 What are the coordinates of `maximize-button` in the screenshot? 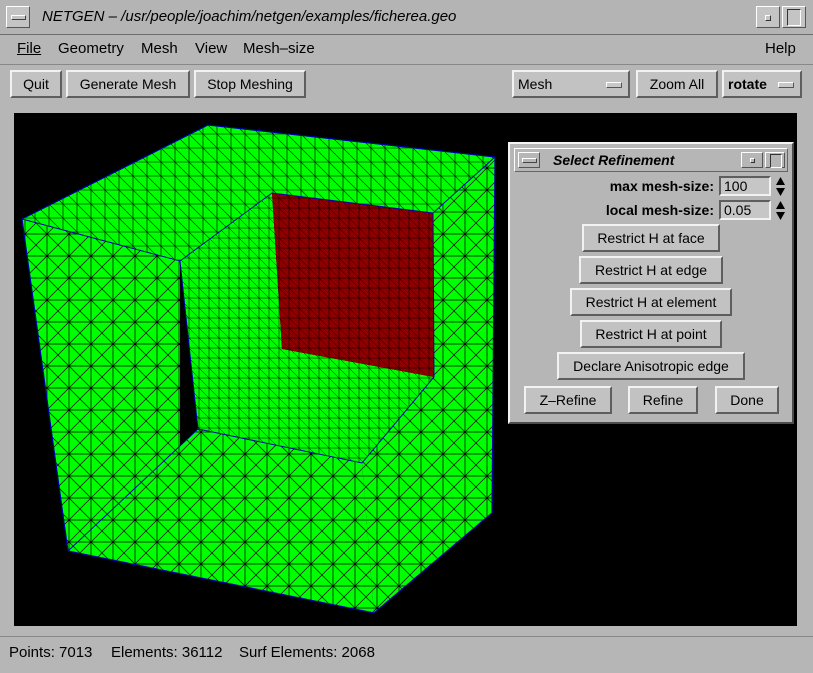 It's located at (794, 17).